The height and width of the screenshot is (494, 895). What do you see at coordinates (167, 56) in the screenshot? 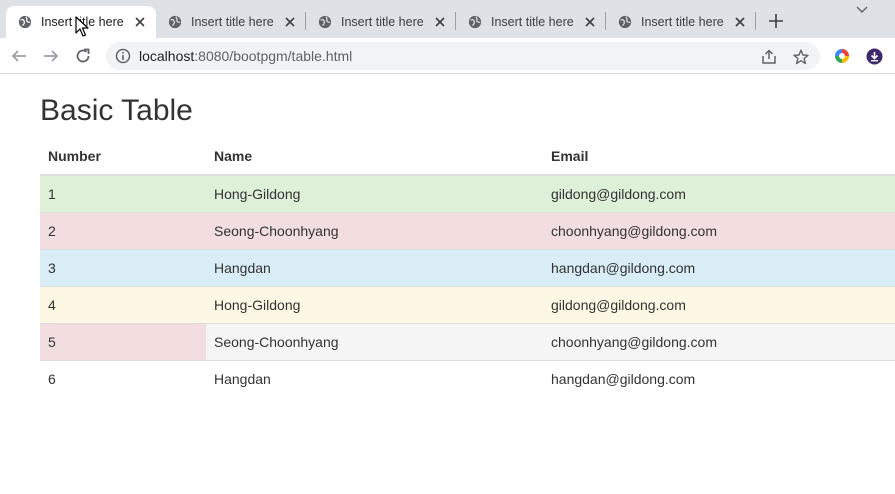
I see `url-host: localhost` at bounding box center [167, 56].